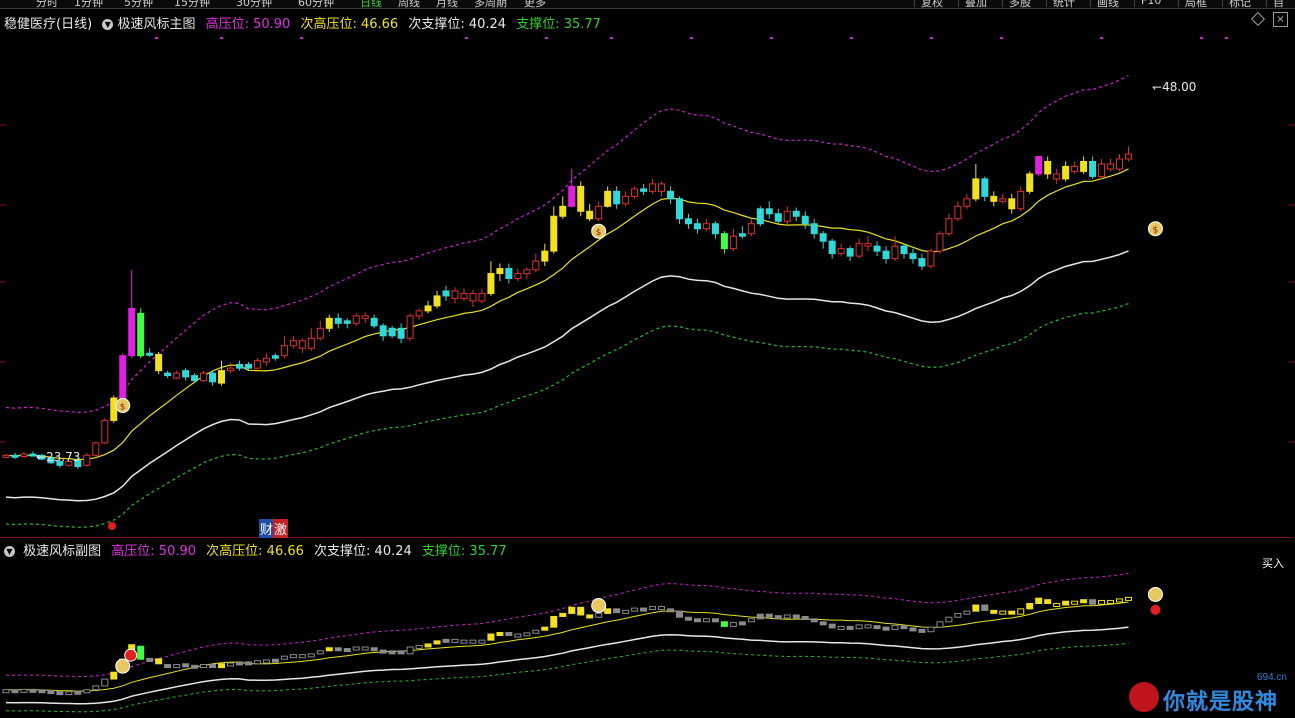 The width and height of the screenshot is (1295, 718). I want to click on watermark-logo-icon, so click(1144, 697).